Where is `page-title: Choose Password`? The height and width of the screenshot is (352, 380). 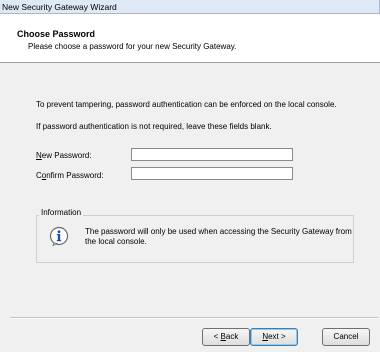 page-title: Choose Password is located at coordinates (56, 34).